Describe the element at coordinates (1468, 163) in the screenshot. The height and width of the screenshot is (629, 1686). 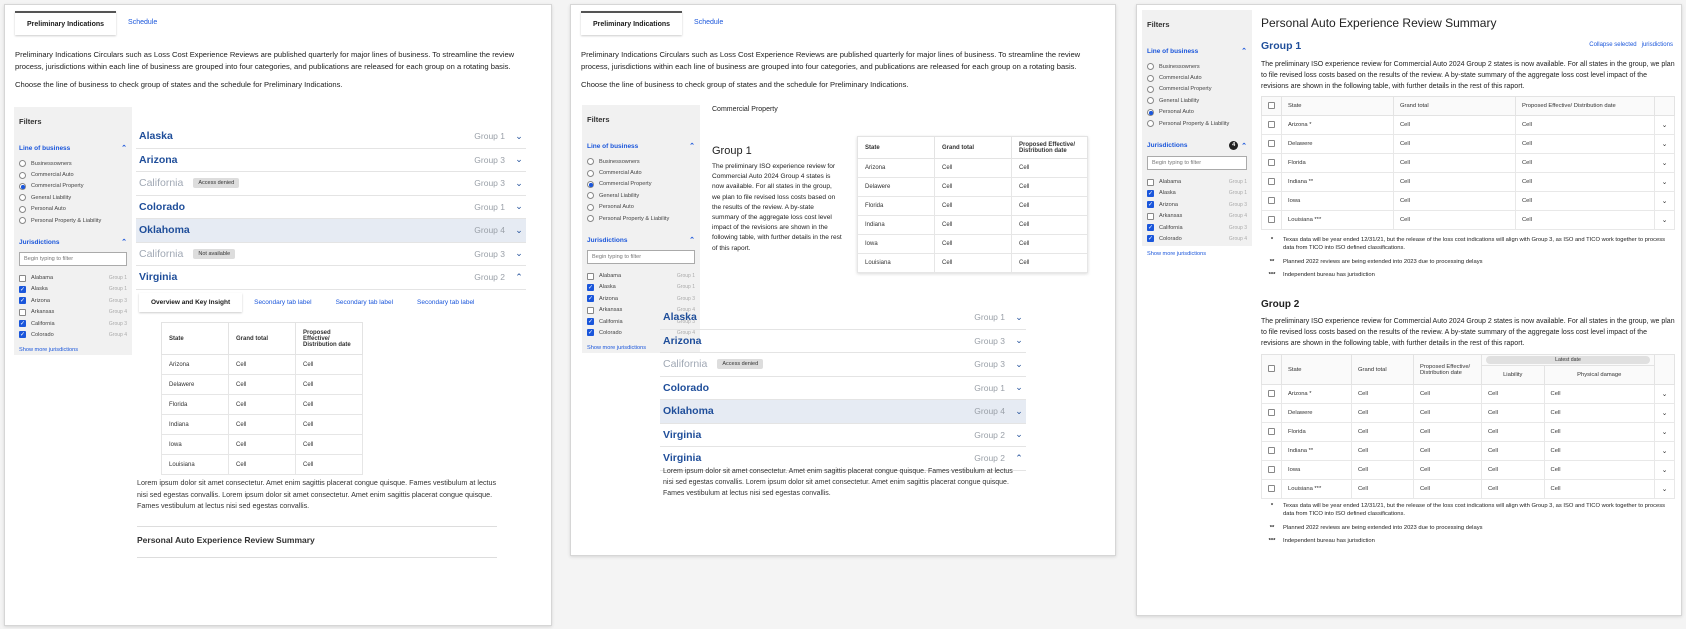
I see `table-row: Florida Cell Cell ⌄` at that location.